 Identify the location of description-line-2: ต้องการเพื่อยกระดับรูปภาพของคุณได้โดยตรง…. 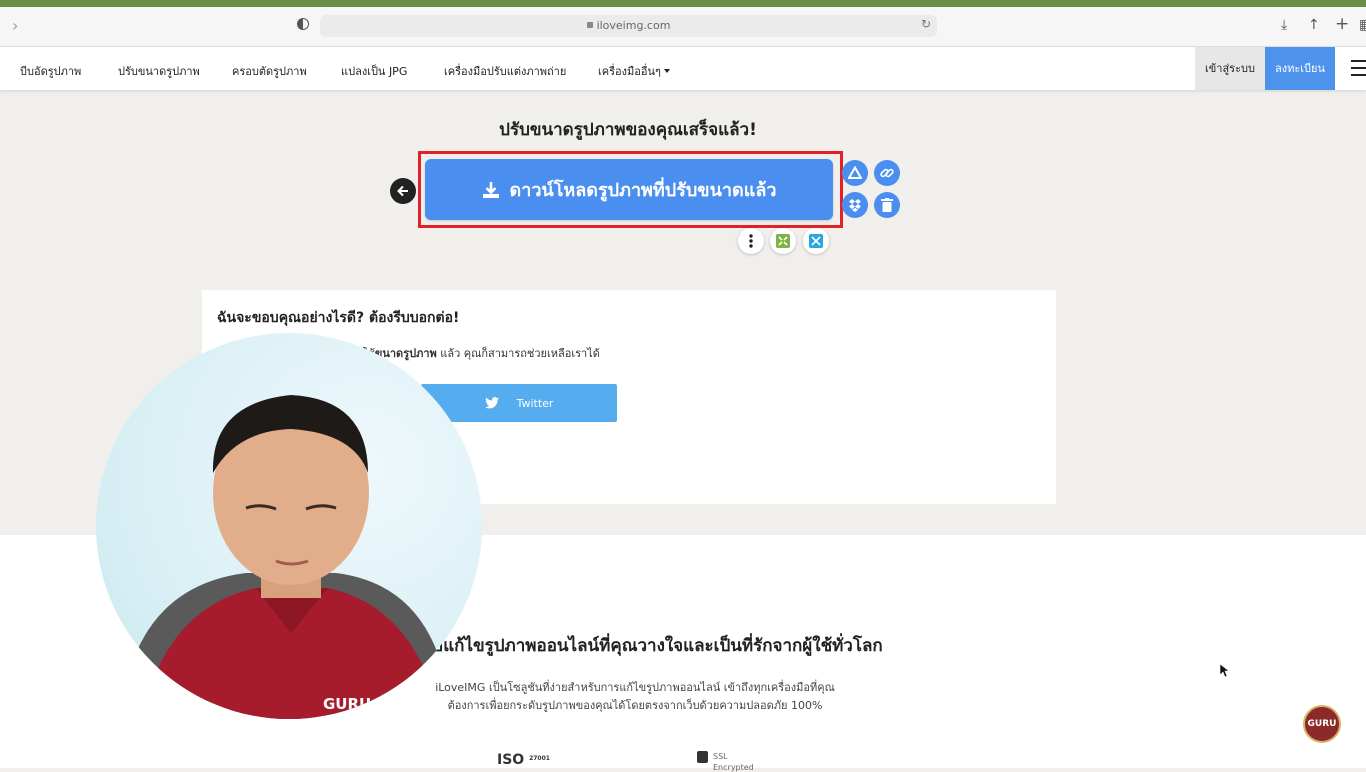
(635, 705).